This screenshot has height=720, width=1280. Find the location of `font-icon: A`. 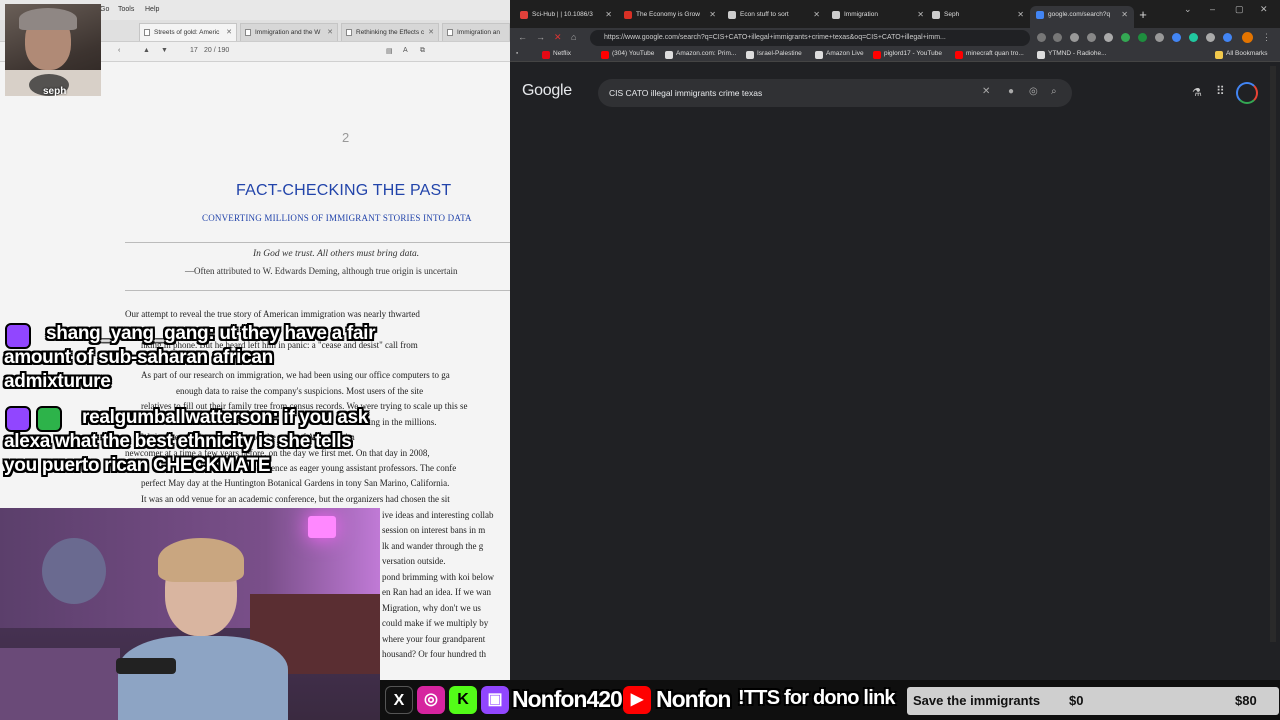

font-icon: A is located at coordinates (405, 50).